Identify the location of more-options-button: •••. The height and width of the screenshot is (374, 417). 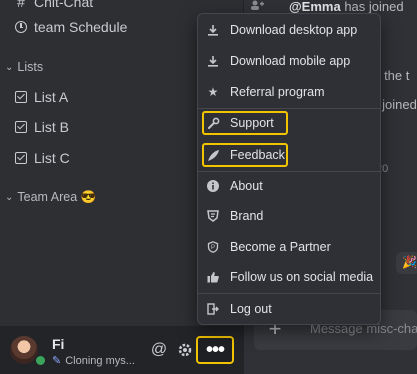
(215, 350).